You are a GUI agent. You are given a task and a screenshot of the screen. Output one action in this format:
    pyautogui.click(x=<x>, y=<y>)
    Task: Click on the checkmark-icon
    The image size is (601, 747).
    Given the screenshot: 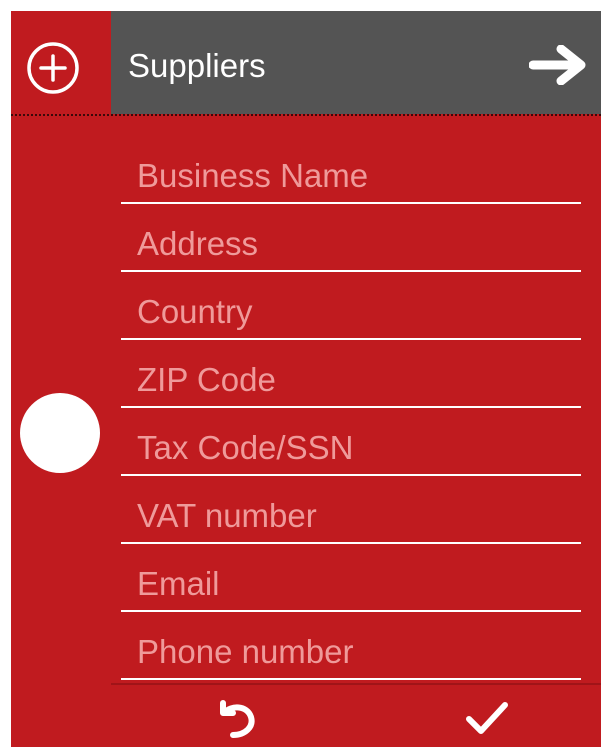 What is the action you would take?
    pyautogui.click(x=487, y=718)
    